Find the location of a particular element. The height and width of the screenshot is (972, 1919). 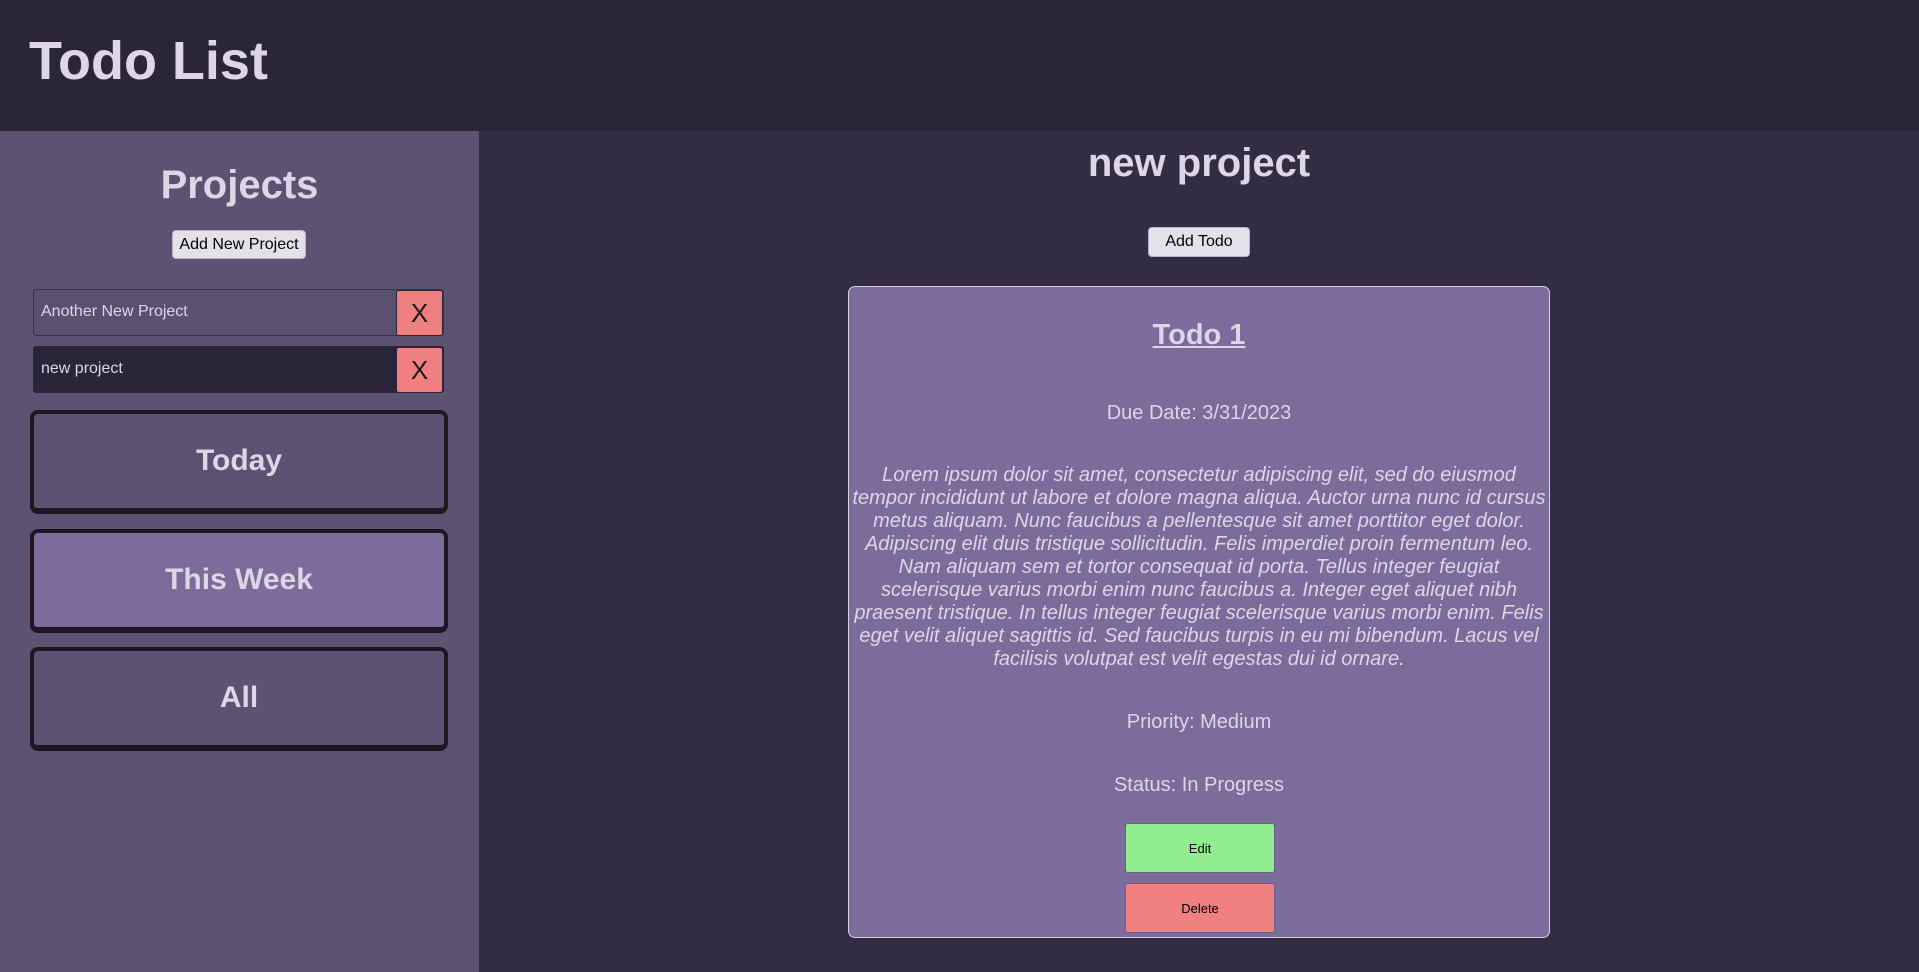

app-header: Todo List is located at coordinates (959, 65).